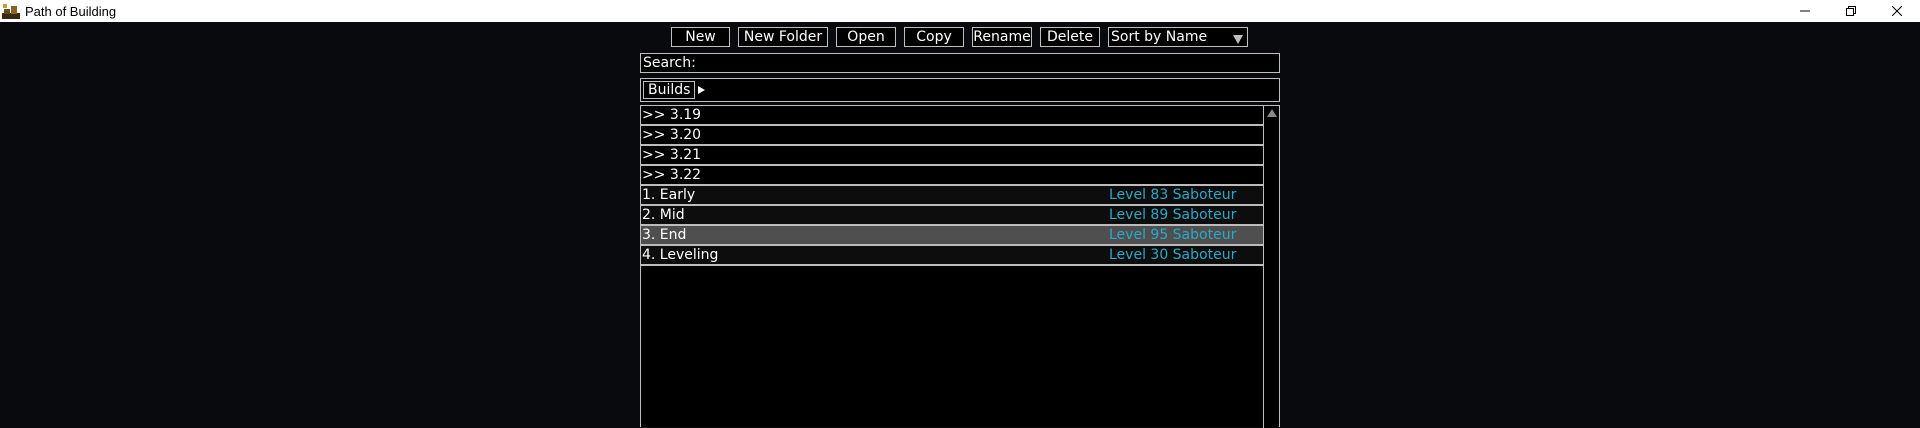 The width and height of the screenshot is (1920, 428). I want to click on minimize-button, so click(1805, 11).